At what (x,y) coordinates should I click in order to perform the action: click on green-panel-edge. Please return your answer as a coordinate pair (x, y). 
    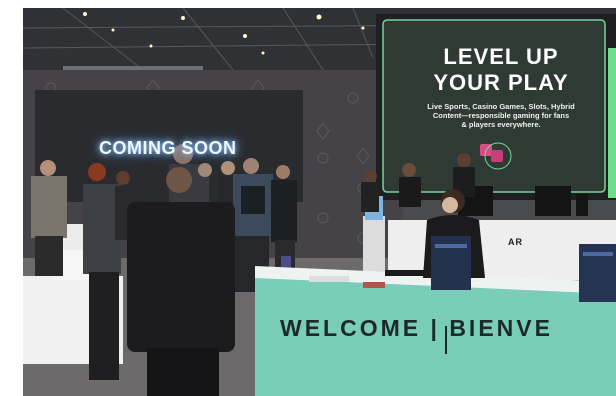
    Looking at the image, I should click on (612, 123).